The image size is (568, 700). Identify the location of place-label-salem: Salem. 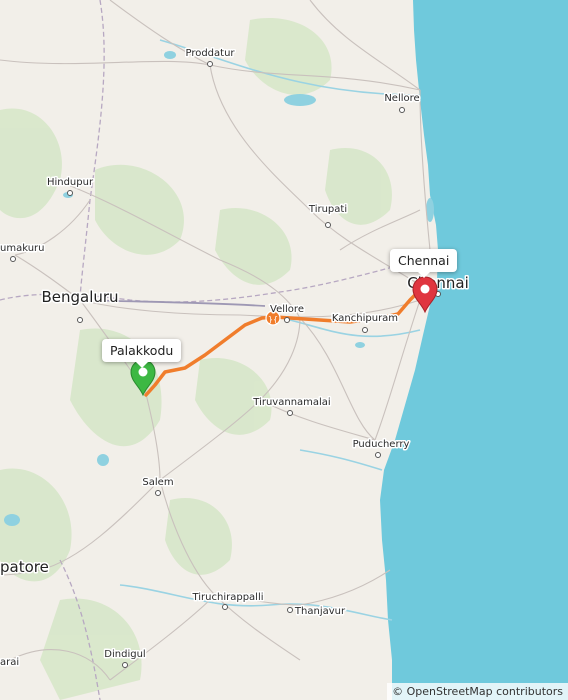
(157, 482).